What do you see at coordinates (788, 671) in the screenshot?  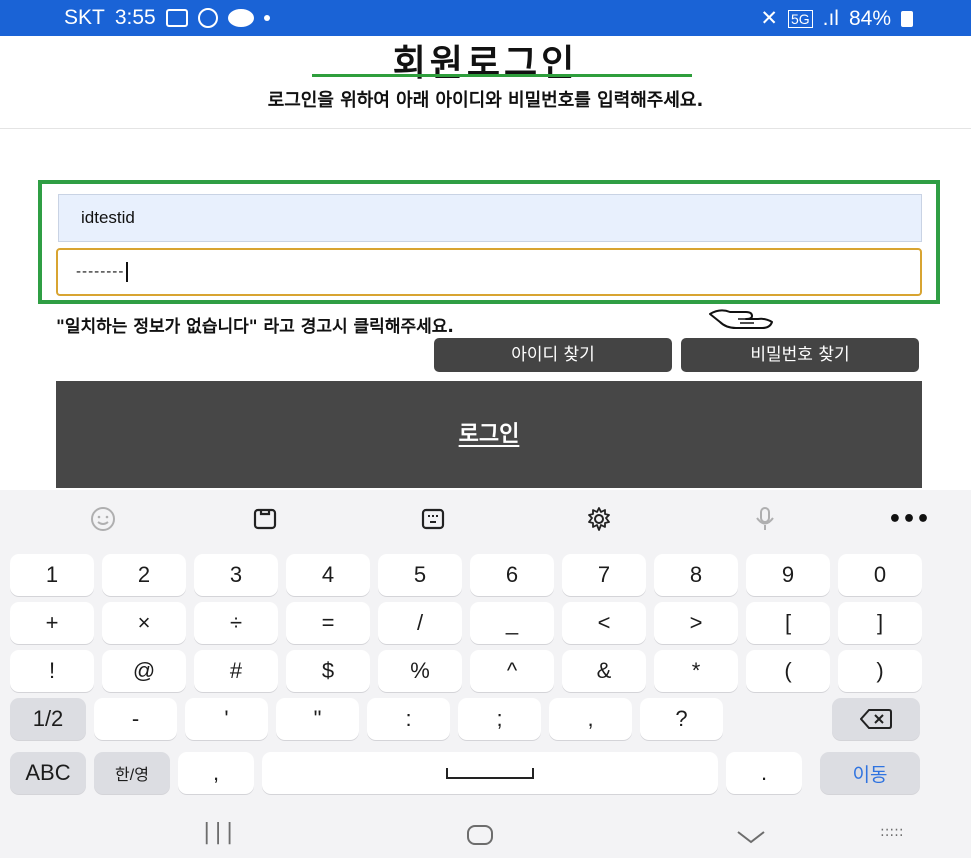 I see `key-row3-8: (` at bounding box center [788, 671].